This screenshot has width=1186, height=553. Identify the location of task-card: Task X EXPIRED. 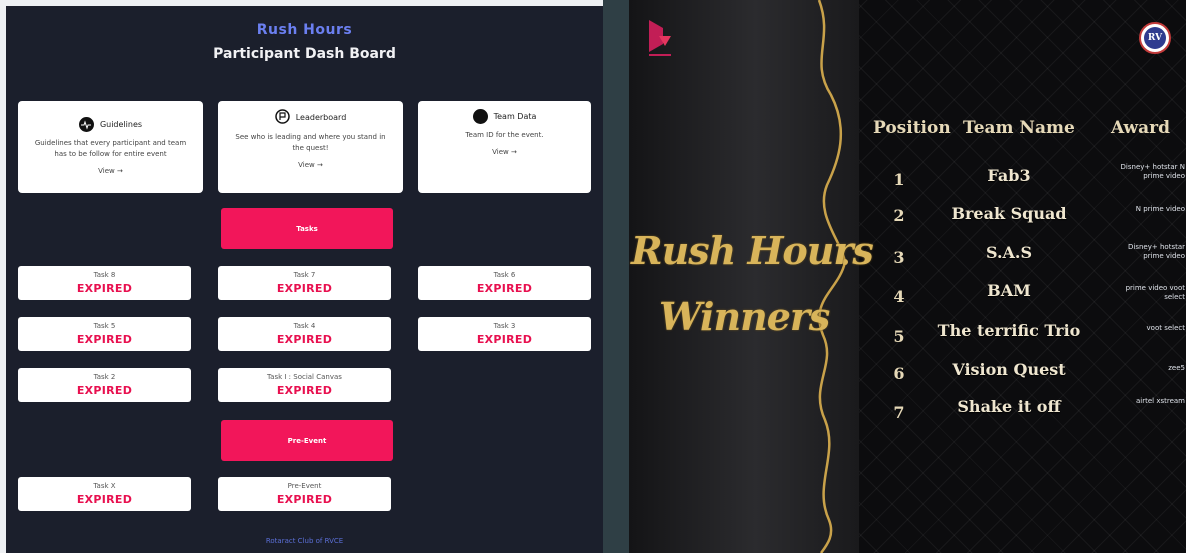
(104, 494).